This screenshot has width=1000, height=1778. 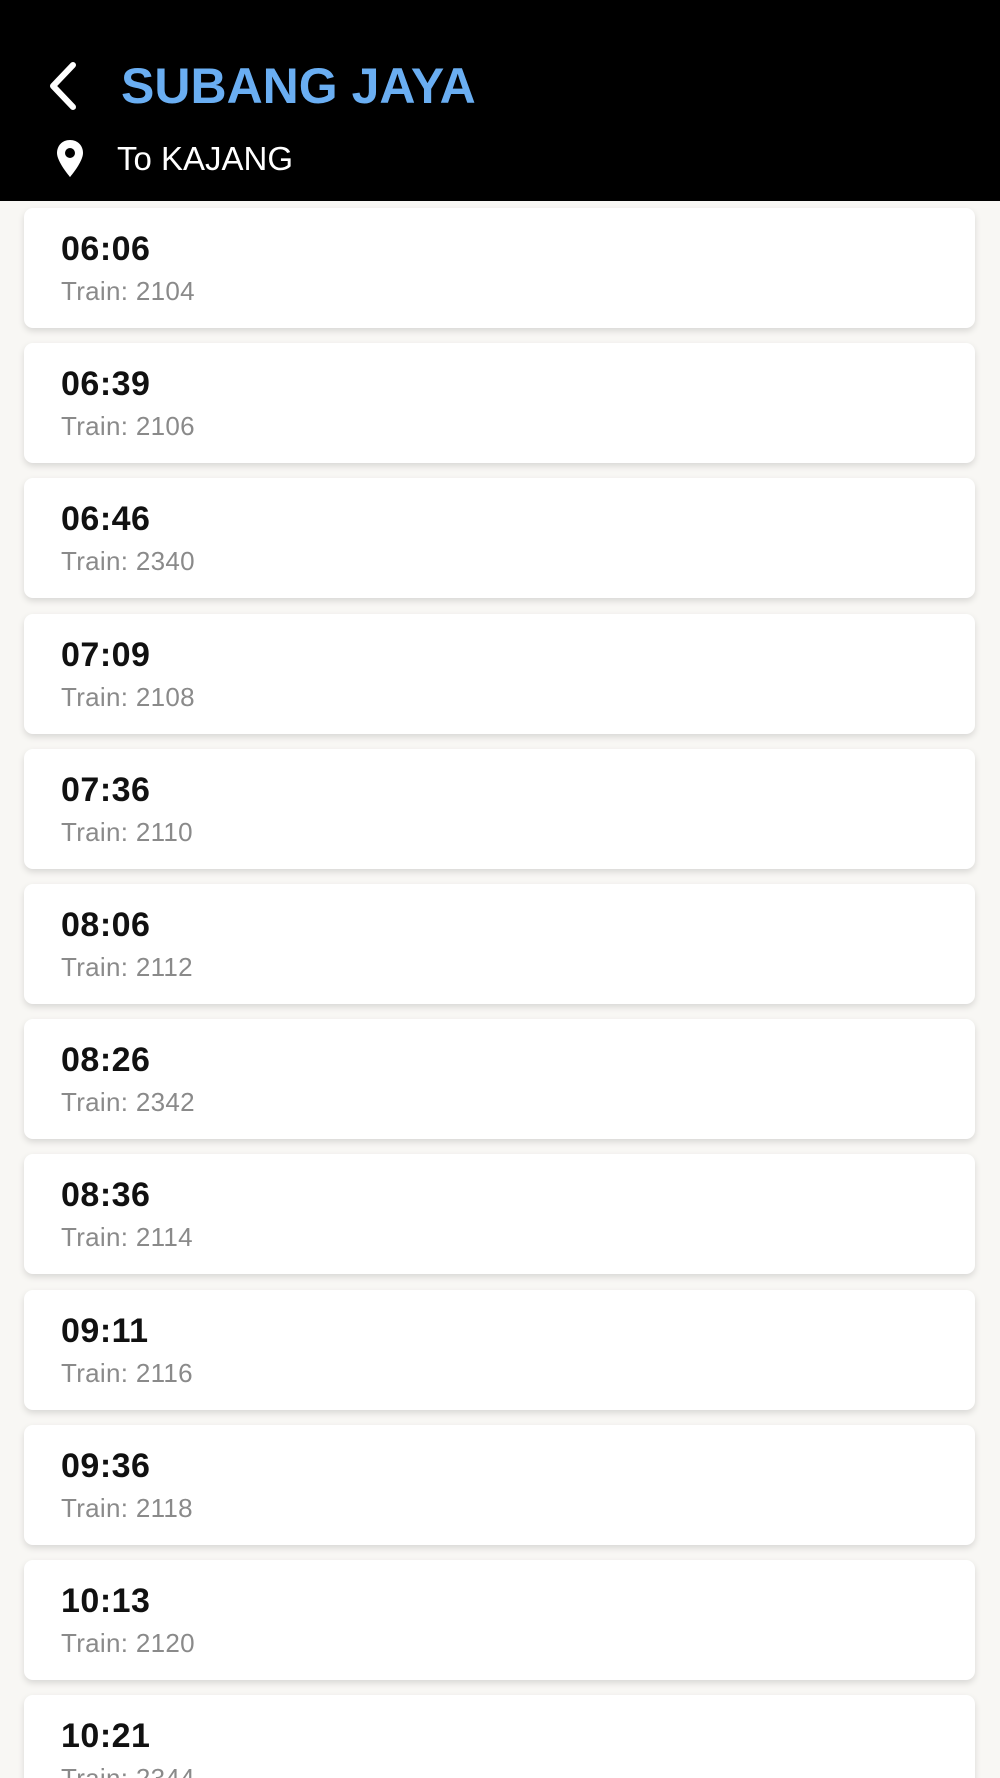 I want to click on departure-time: 06:39, so click(x=106, y=384).